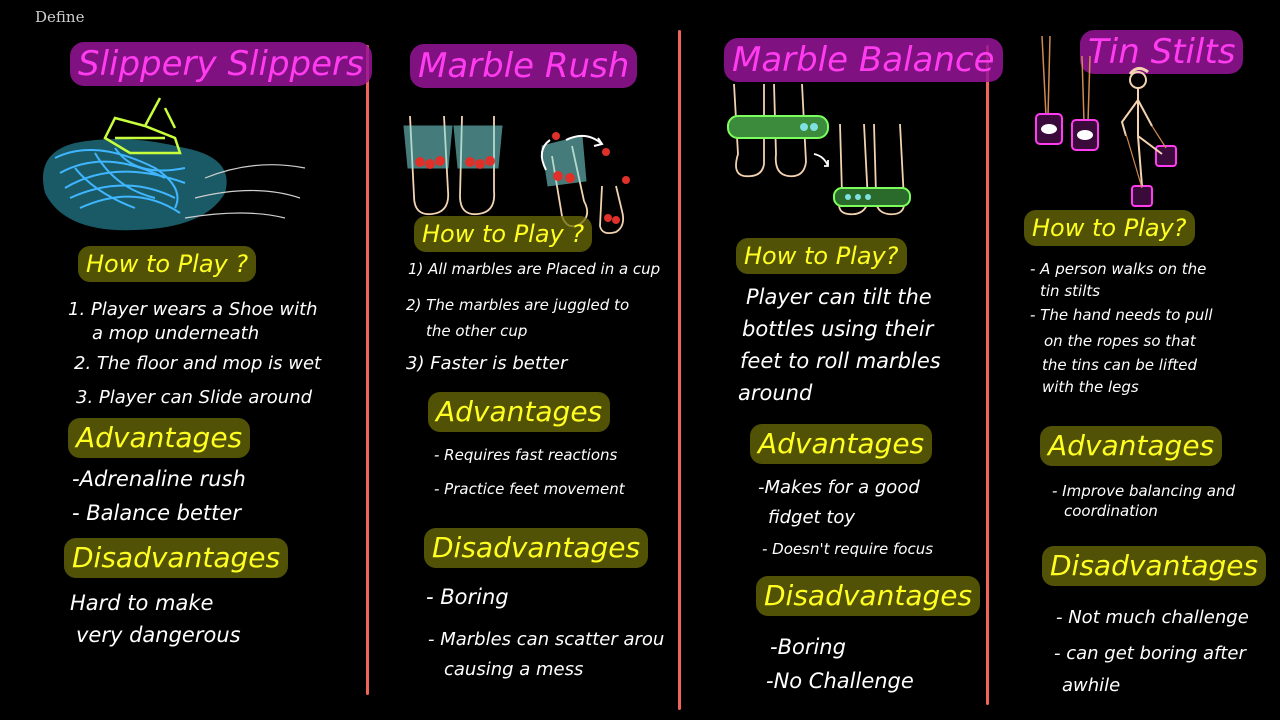  Describe the element at coordinates (1120, 365) in the screenshot. I see `how-step: the tins can be lifted` at that location.